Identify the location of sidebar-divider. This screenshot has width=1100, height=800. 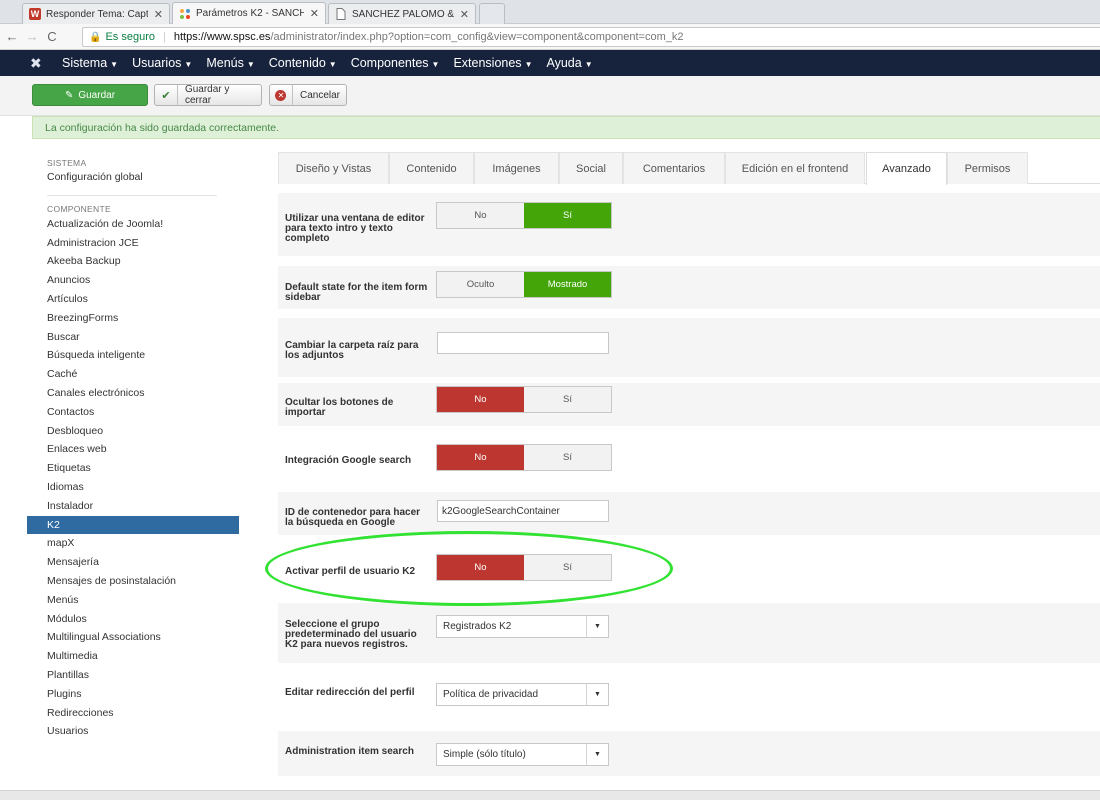
(132, 195).